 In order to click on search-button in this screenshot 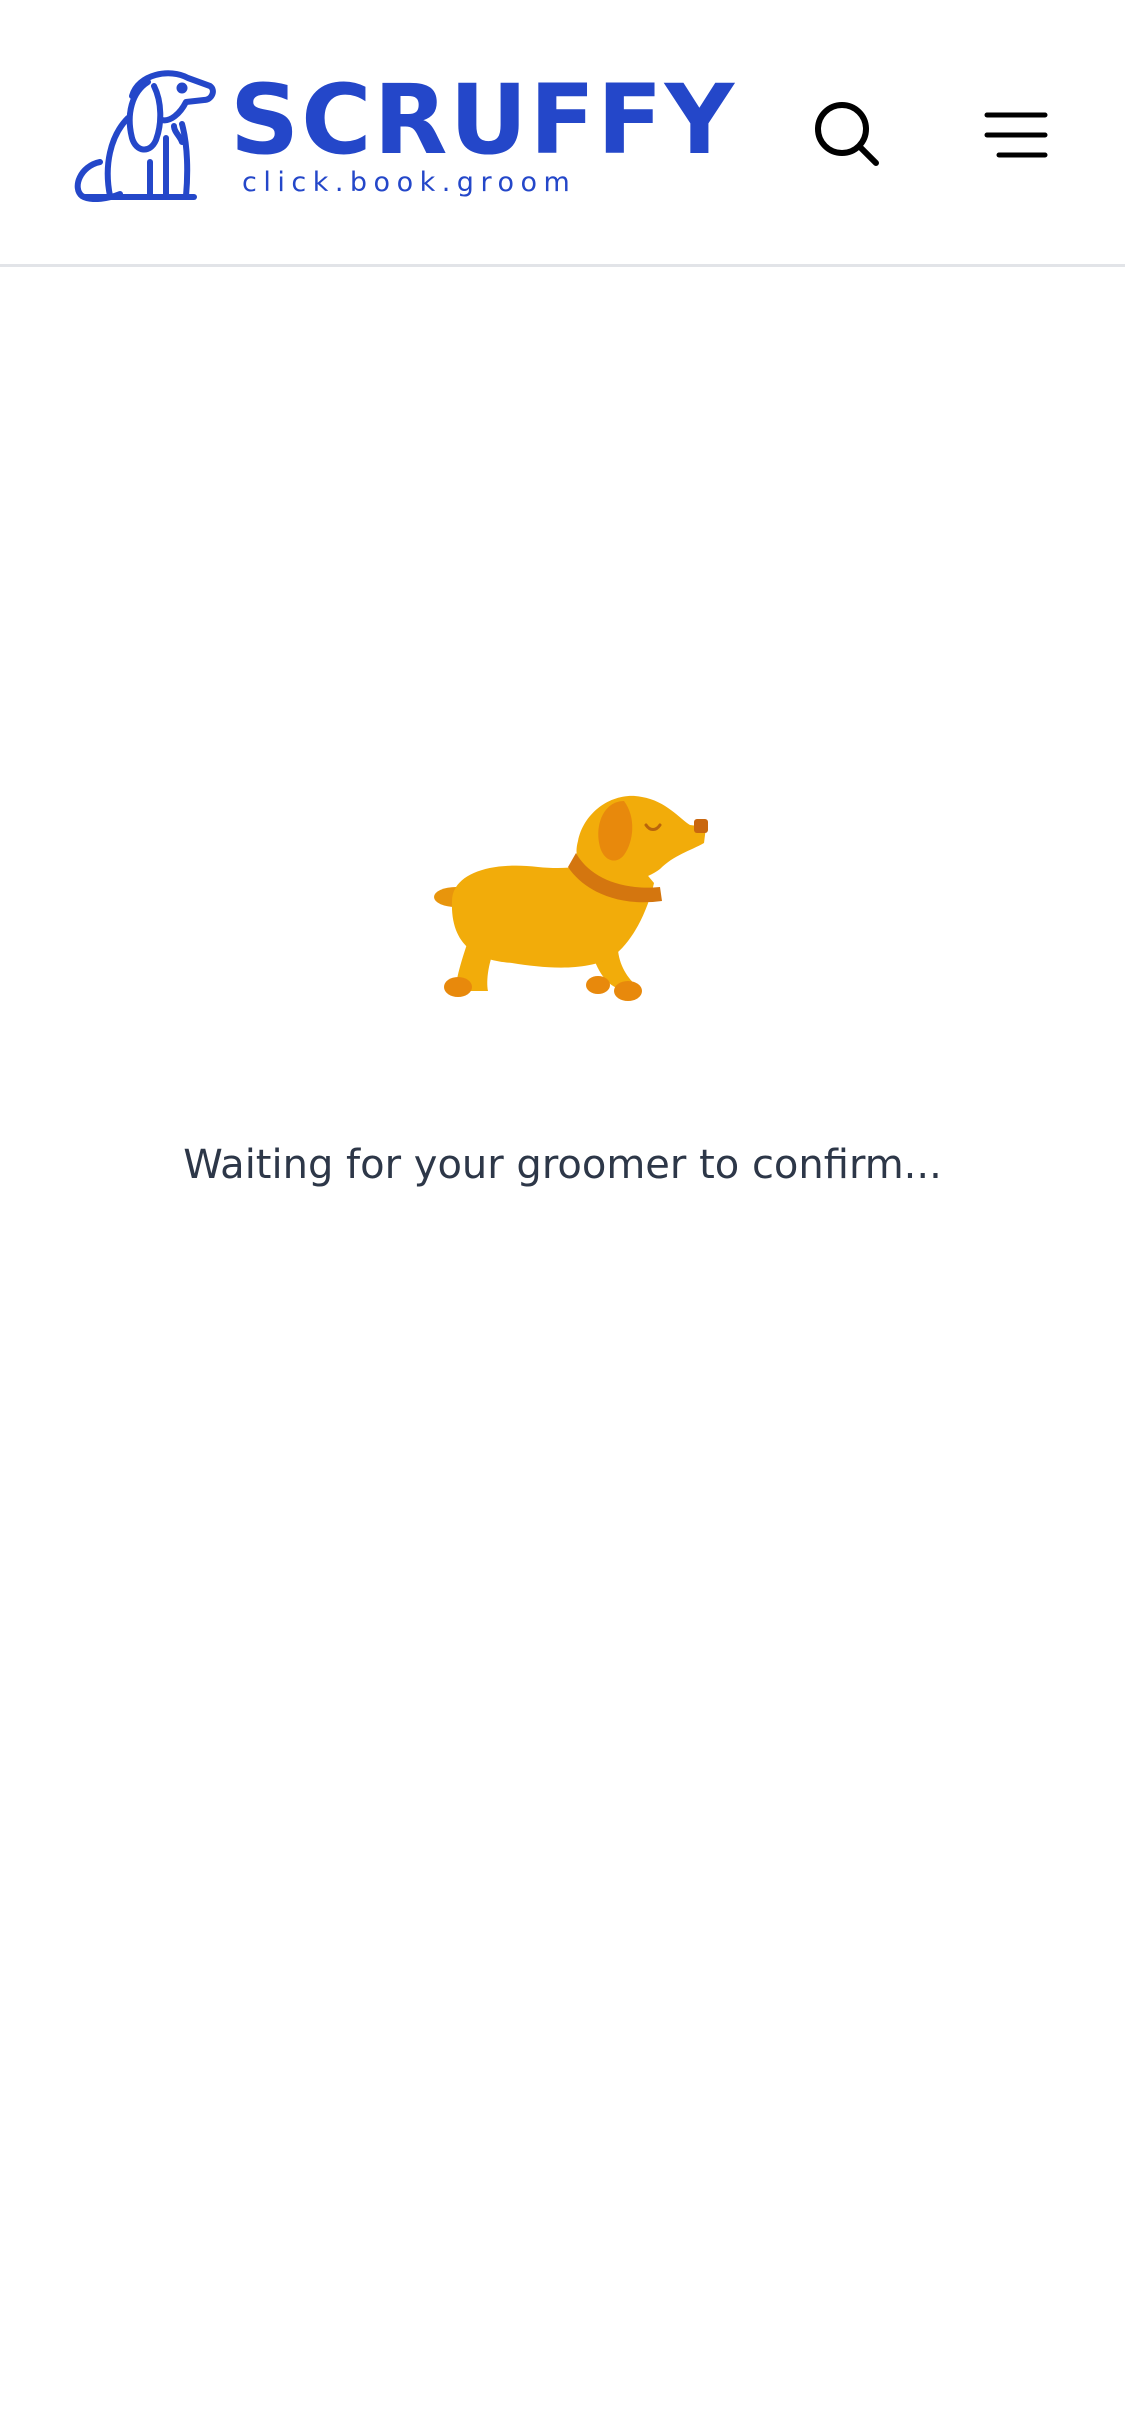, I will do `click(848, 135)`.